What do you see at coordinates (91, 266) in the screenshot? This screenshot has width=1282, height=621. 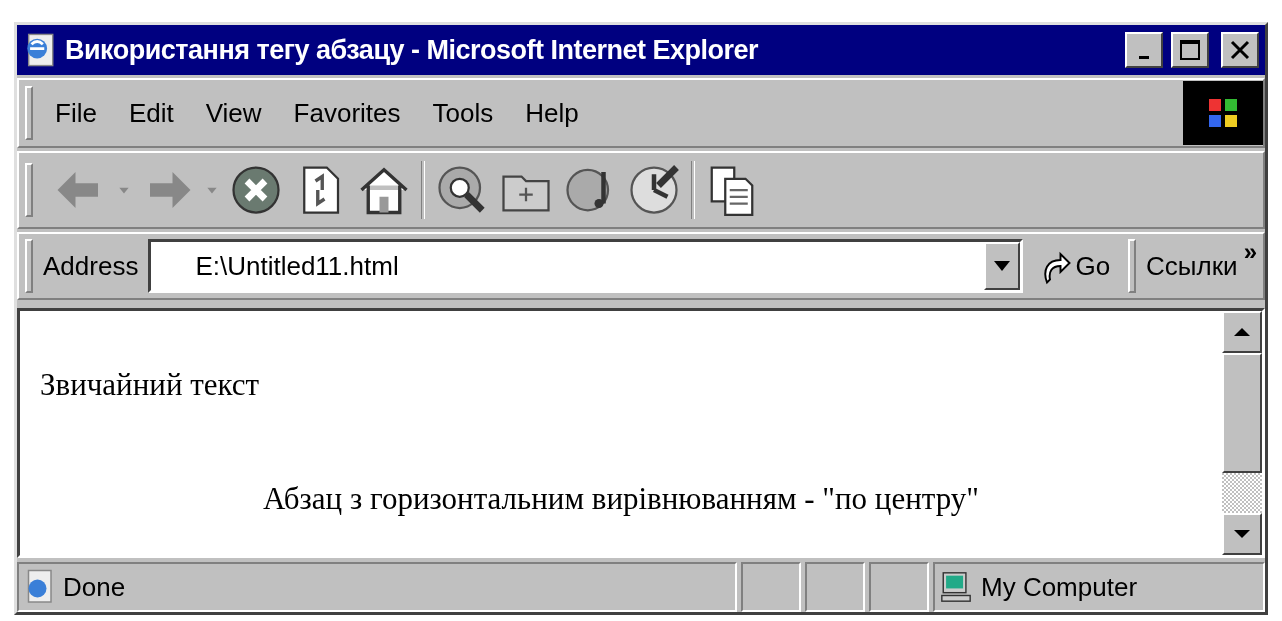 I see `address-label: Address` at bounding box center [91, 266].